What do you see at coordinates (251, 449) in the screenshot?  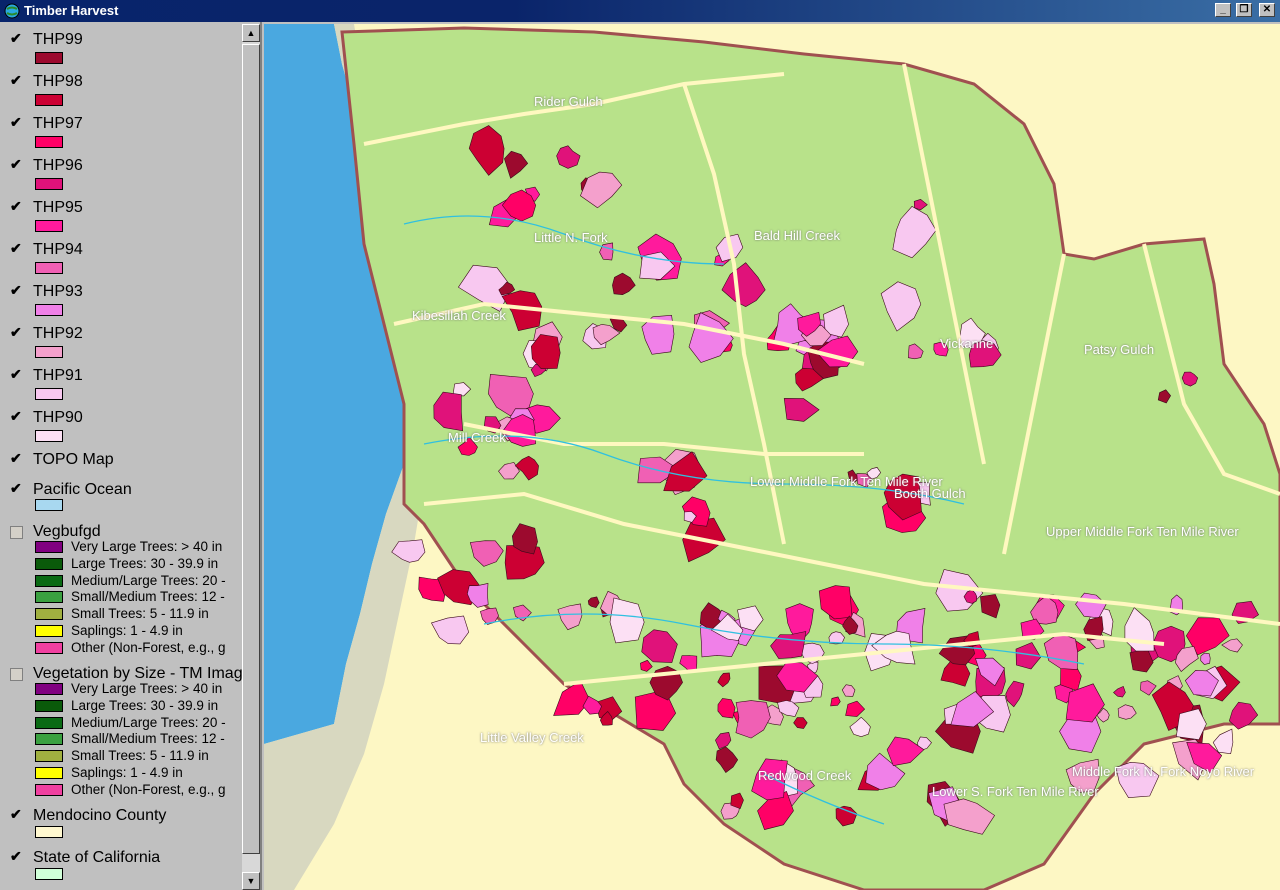 I see `scroll-thumb` at bounding box center [251, 449].